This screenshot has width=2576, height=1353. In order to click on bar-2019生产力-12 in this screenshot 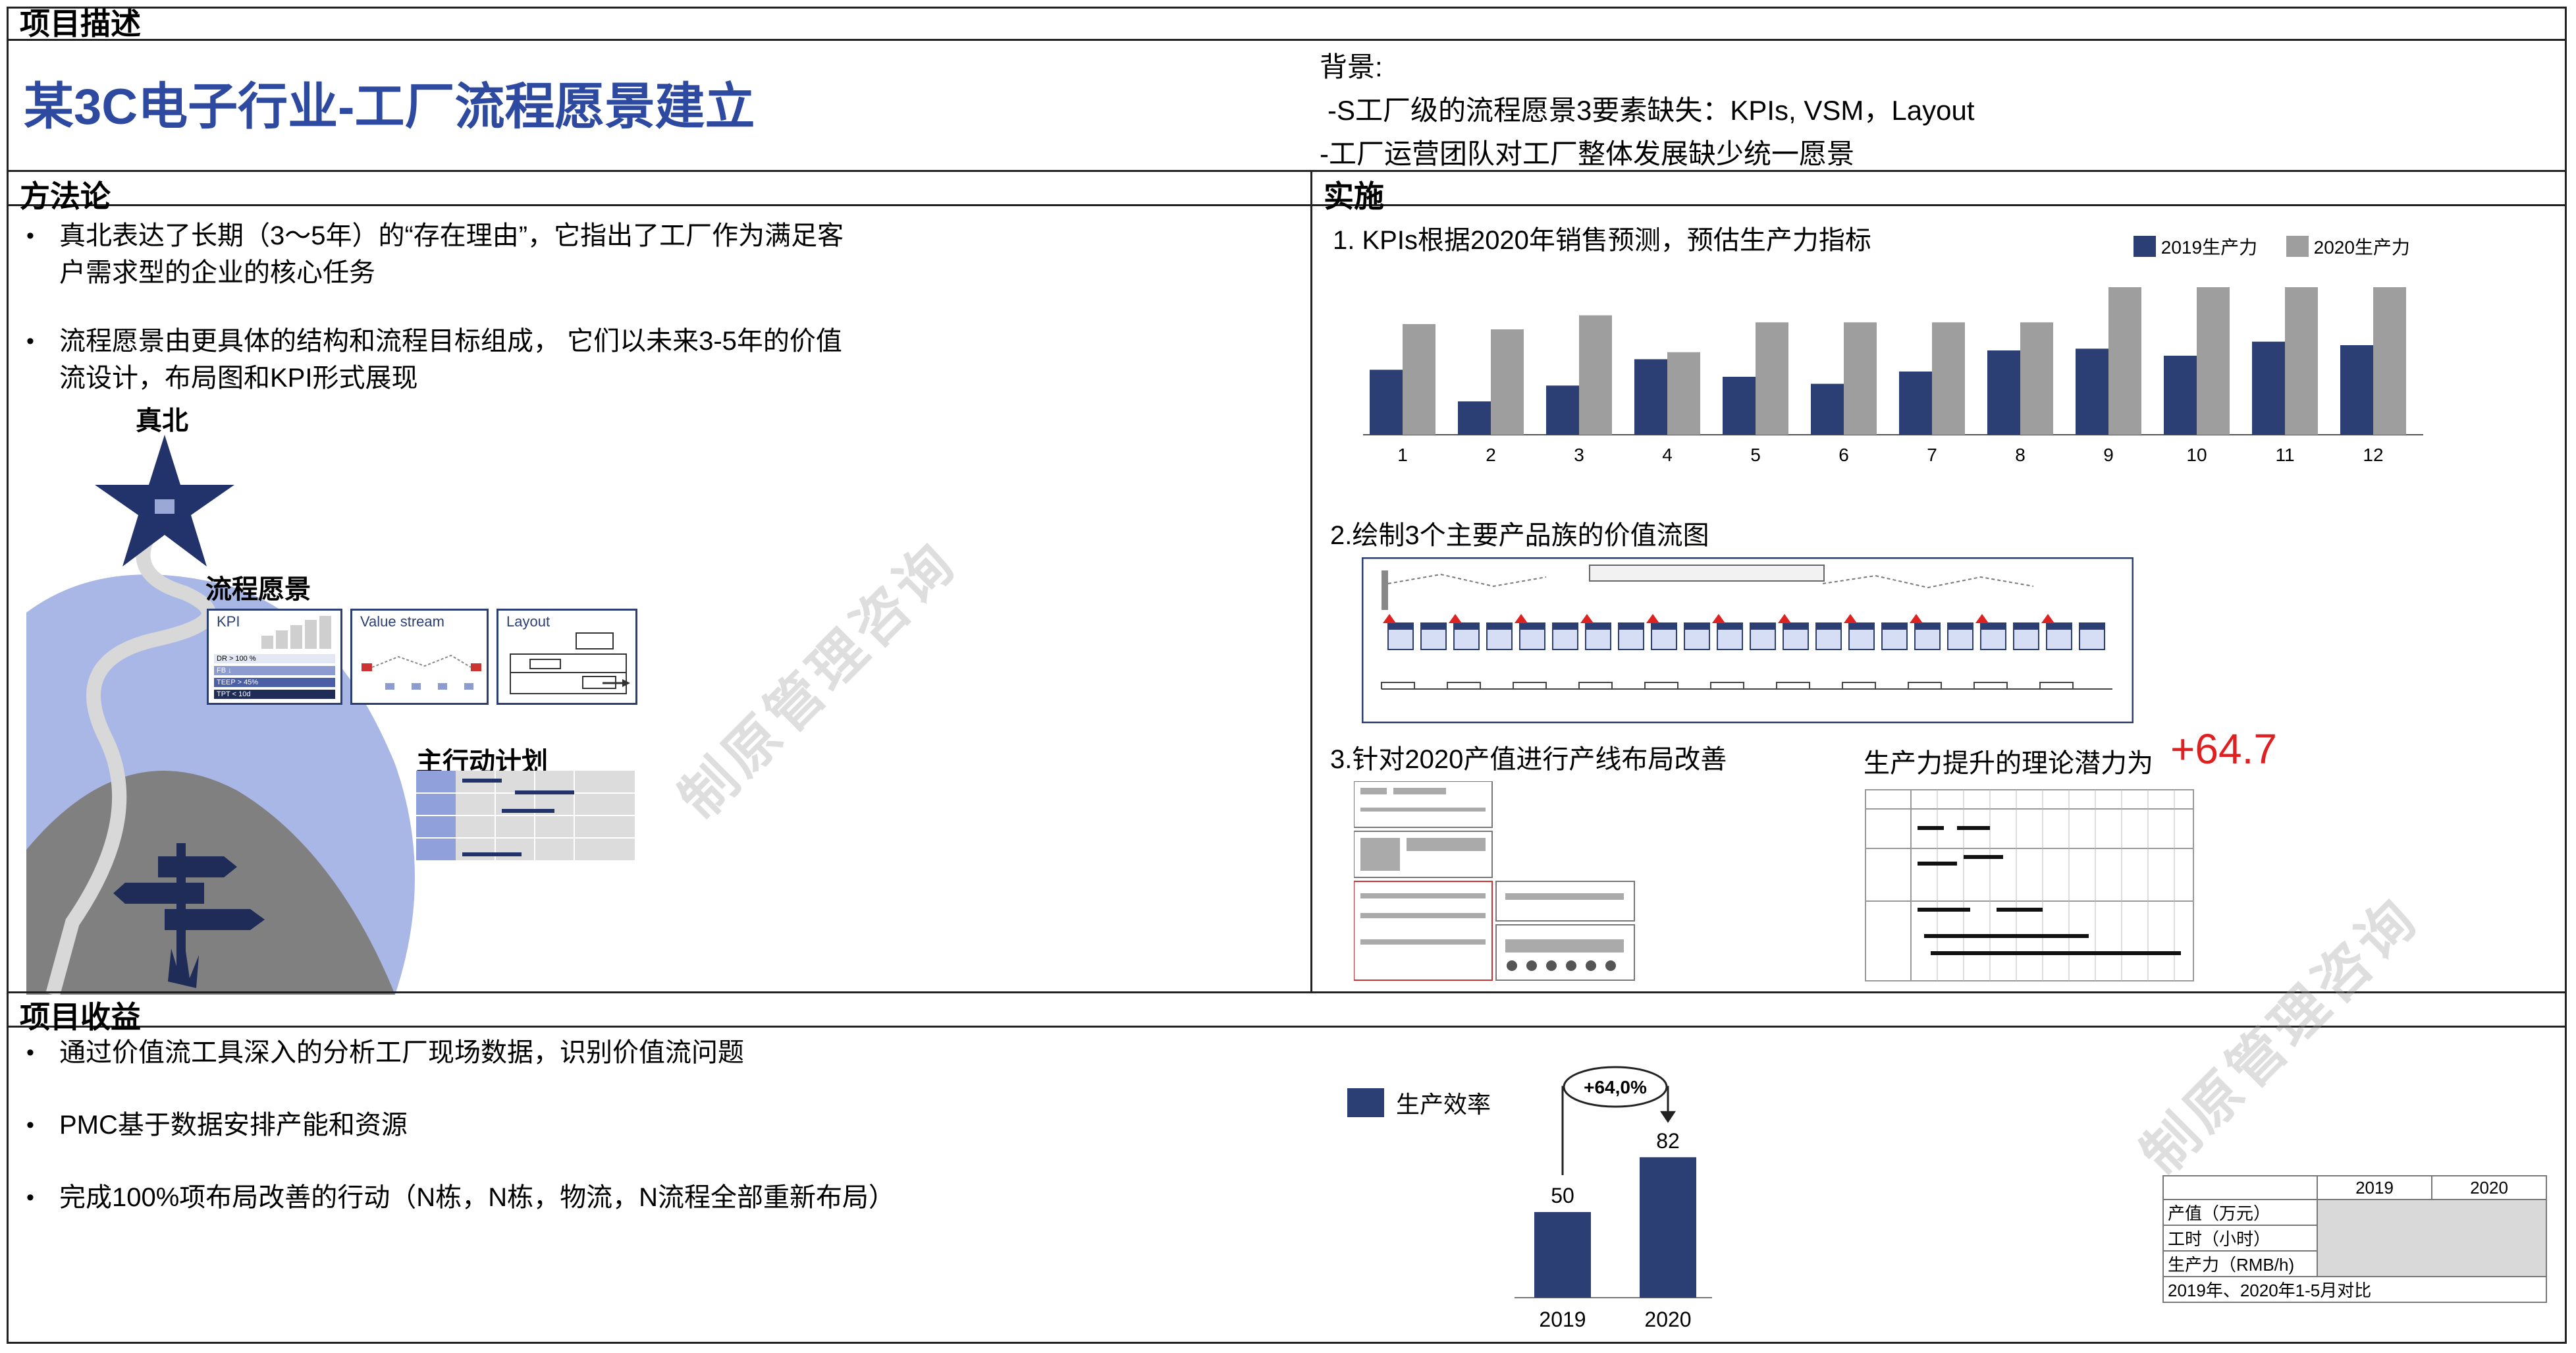, I will do `click(2356, 390)`.